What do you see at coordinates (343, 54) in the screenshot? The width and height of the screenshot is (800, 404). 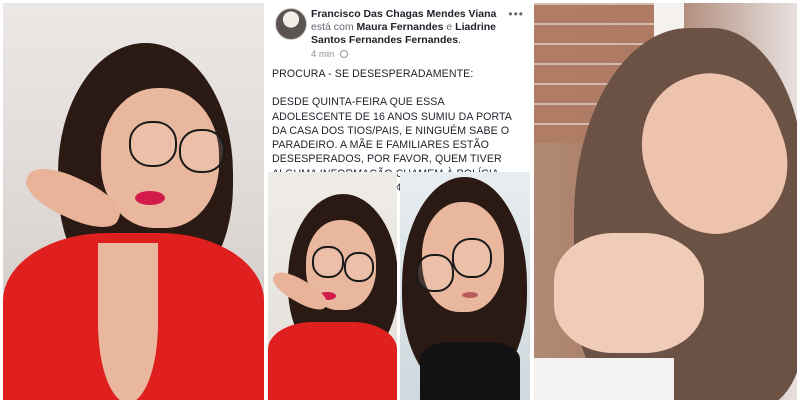 I see `globe-icon` at bounding box center [343, 54].